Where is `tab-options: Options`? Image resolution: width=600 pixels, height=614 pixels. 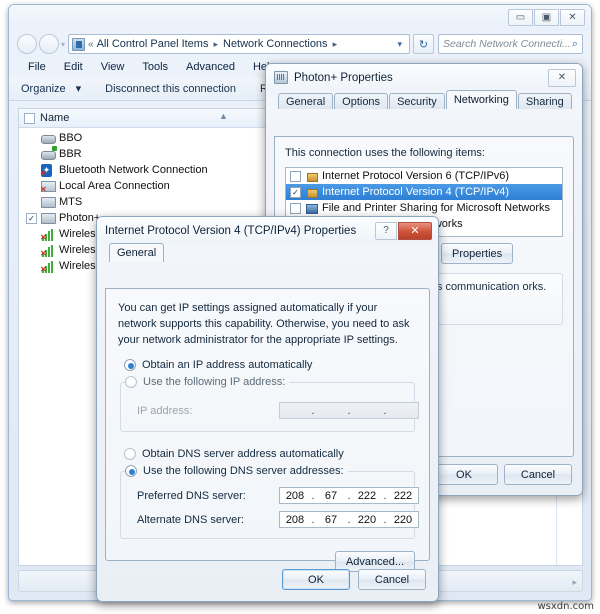
tab-options: Options is located at coordinates (361, 101).